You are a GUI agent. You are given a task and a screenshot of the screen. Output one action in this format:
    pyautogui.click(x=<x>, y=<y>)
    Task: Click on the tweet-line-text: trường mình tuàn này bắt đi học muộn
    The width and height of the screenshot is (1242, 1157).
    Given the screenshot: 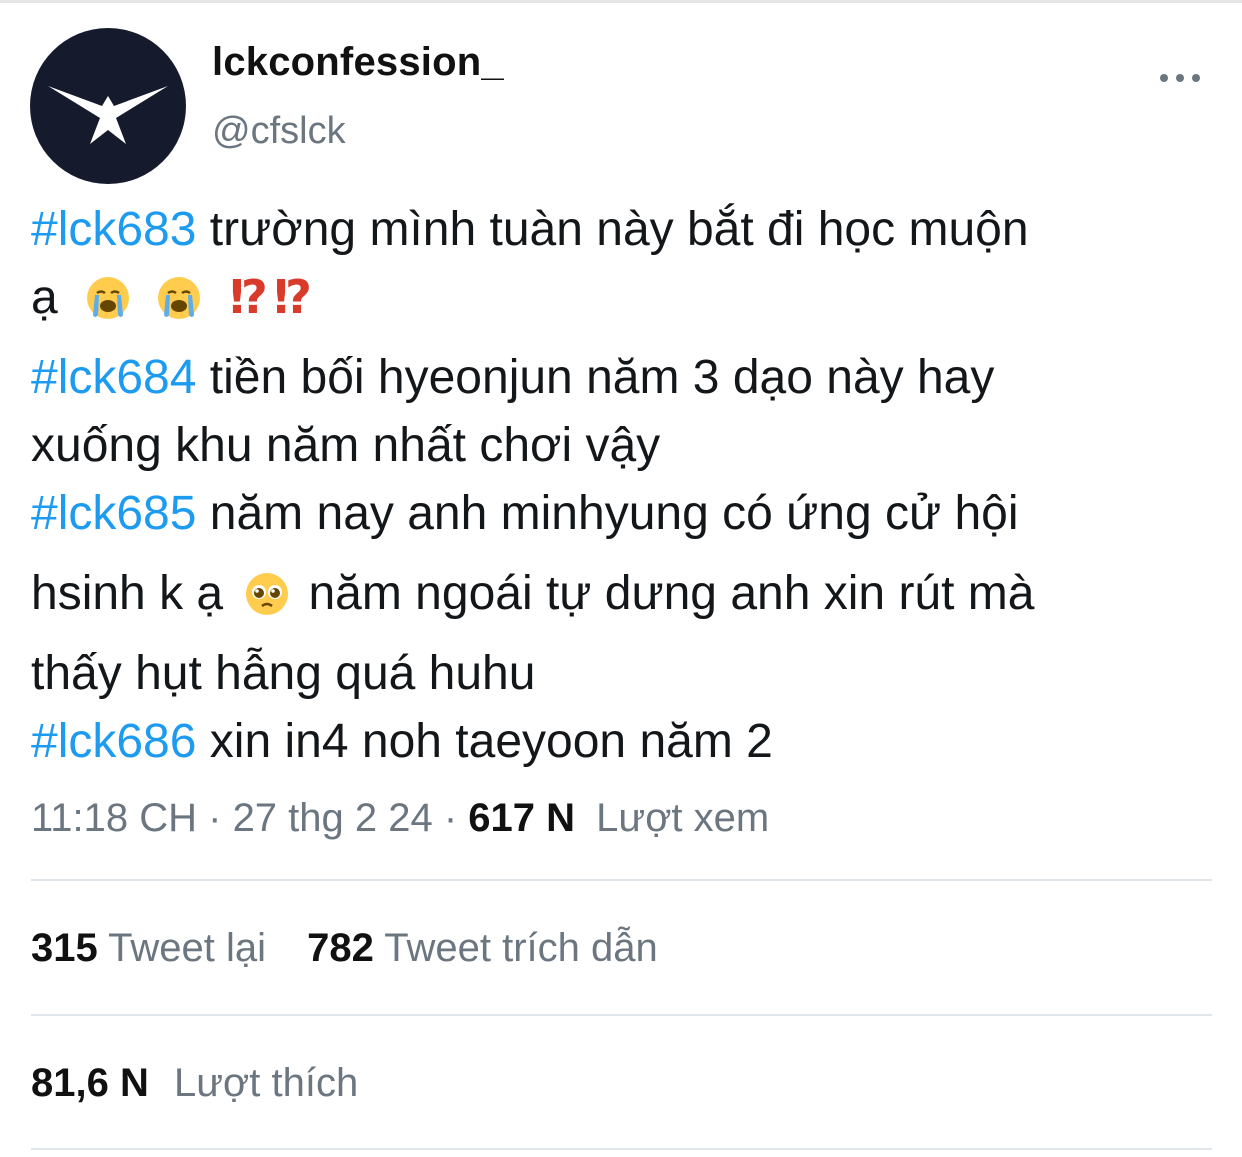 What is the action you would take?
    pyautogui.click(x=612, y=229)
    